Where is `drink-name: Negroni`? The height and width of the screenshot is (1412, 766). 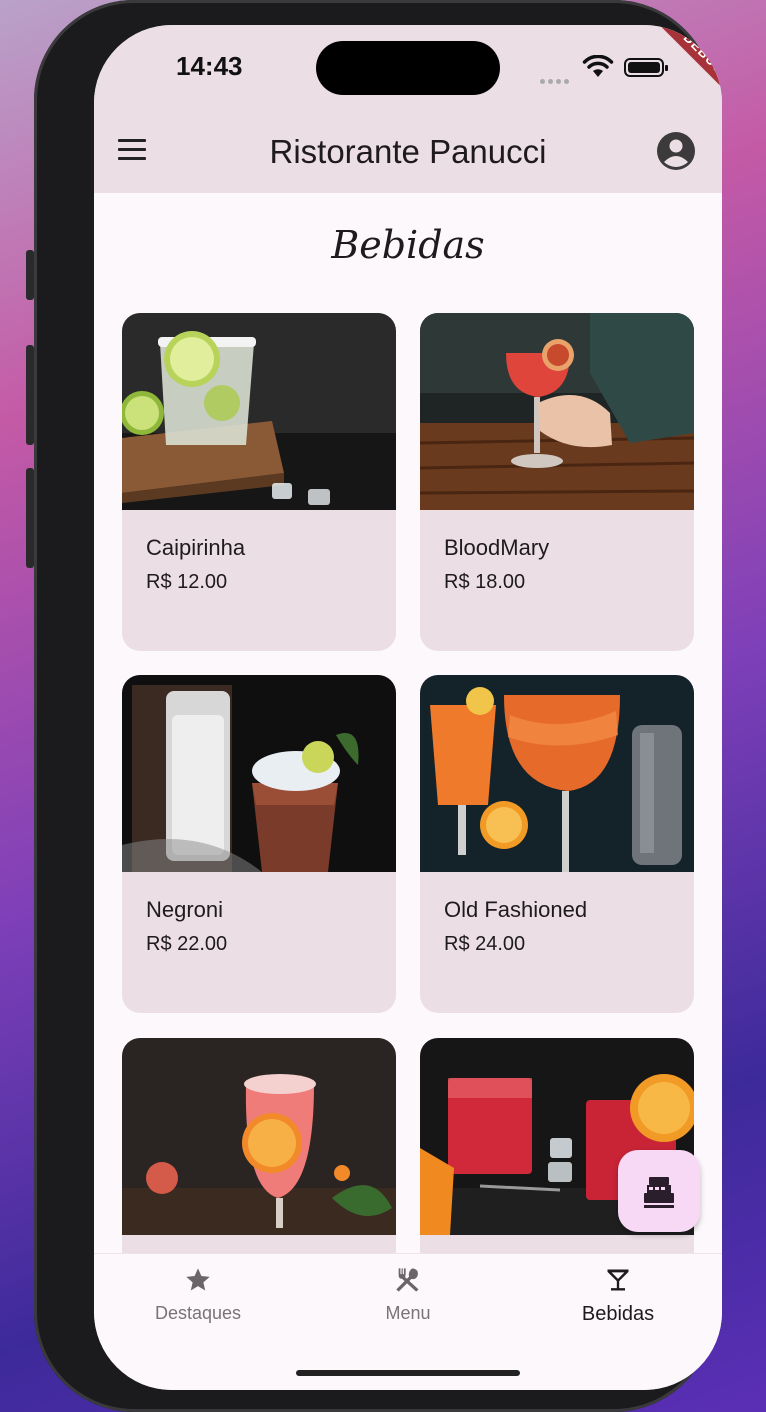
drink-name: Negroni is located at coordinates (185, 909).